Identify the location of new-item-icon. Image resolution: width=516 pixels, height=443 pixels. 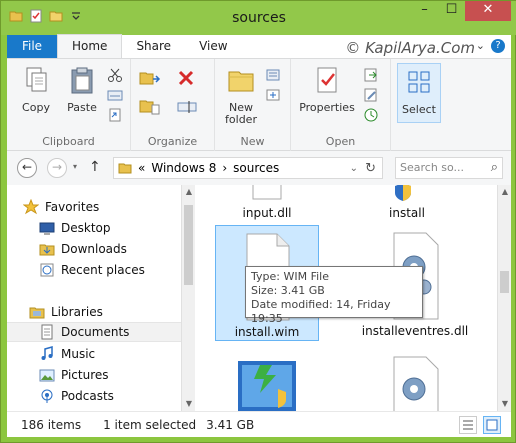
(273, 75).